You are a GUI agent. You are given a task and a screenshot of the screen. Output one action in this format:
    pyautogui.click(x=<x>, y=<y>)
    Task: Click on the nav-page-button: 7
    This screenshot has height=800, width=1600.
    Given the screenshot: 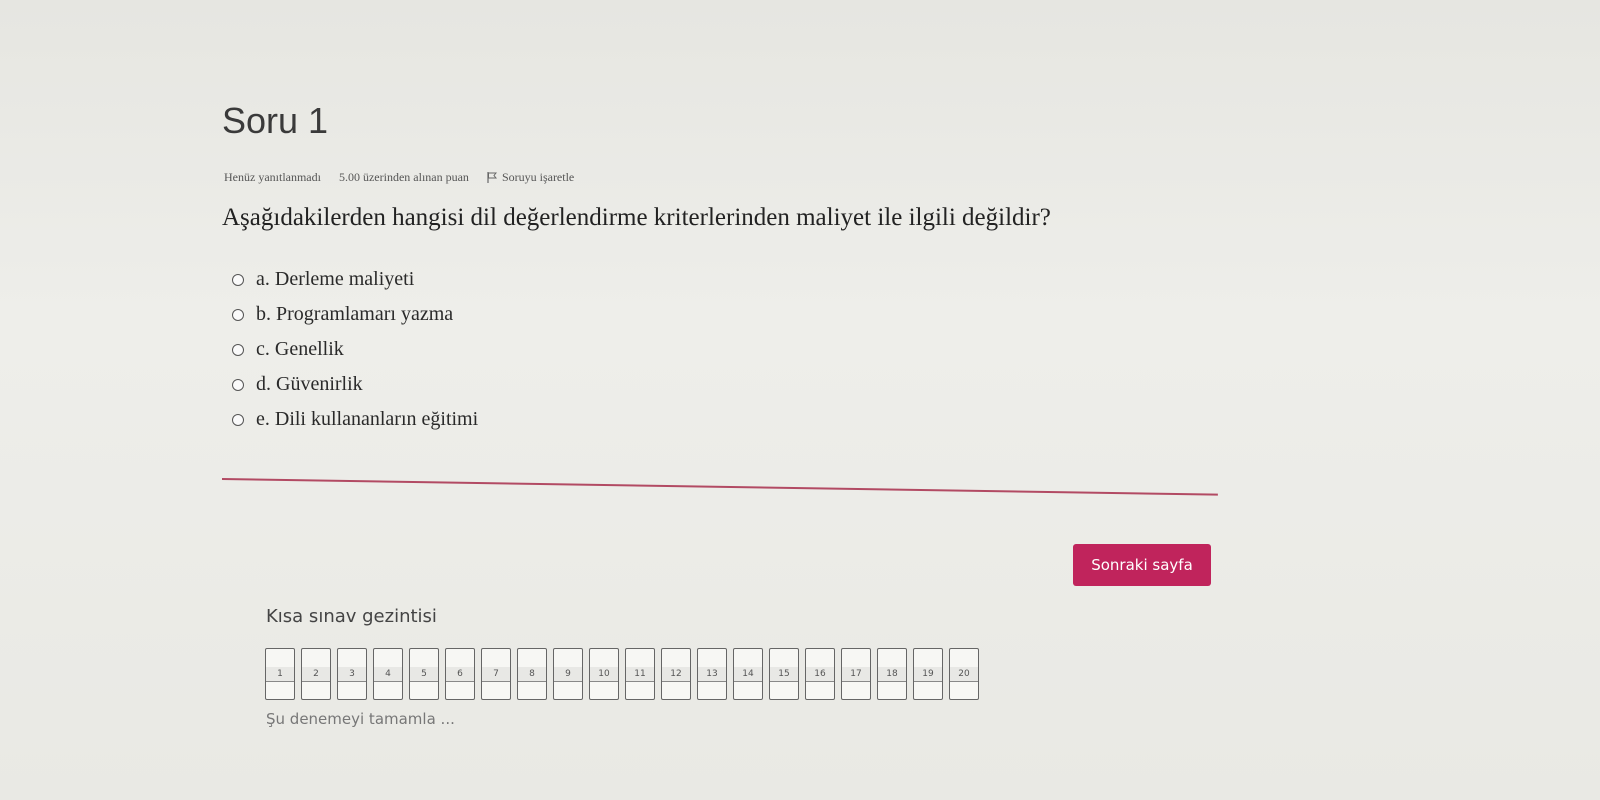 What is the action you would take?
    pyautogui.click(x=496, y=674)
    